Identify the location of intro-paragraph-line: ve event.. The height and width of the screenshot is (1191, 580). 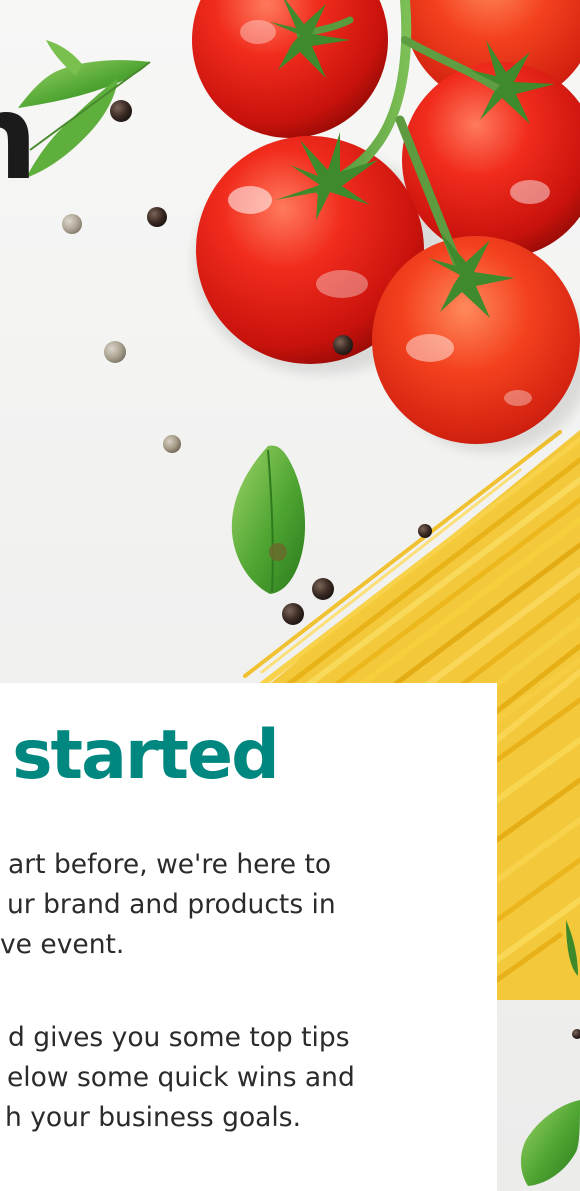
(62, 944).